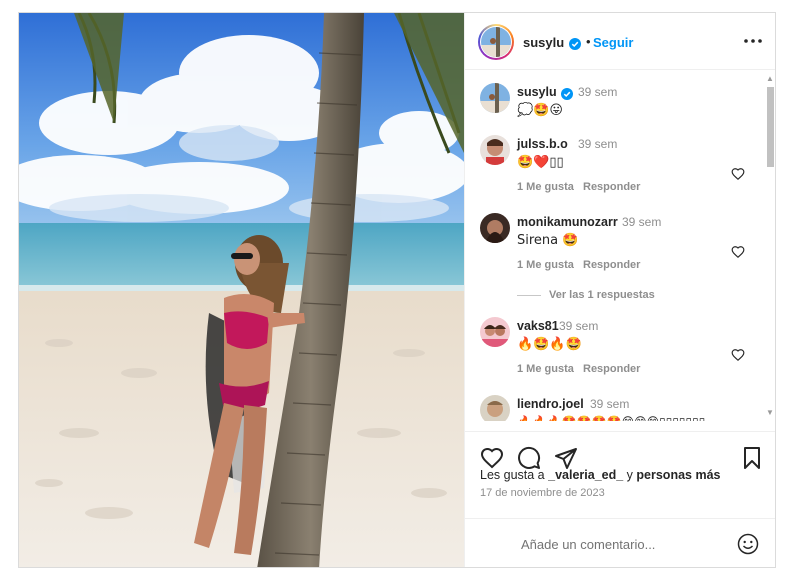 The height and width of the screenshot is (580, 800). I want to click on comment-username: liendro.joel, so click(550, 404).